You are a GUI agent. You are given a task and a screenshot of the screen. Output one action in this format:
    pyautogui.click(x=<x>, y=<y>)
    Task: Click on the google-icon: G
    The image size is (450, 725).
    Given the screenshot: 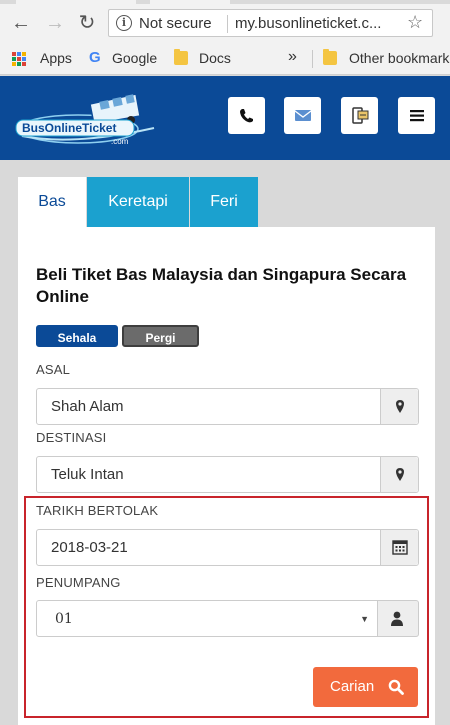 What is the action you would take?
    pyautogui.click(x=95, y=57)
    